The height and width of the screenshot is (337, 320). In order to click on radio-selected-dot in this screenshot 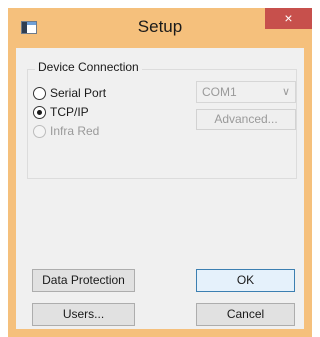, I will do `click(39, 112)`.